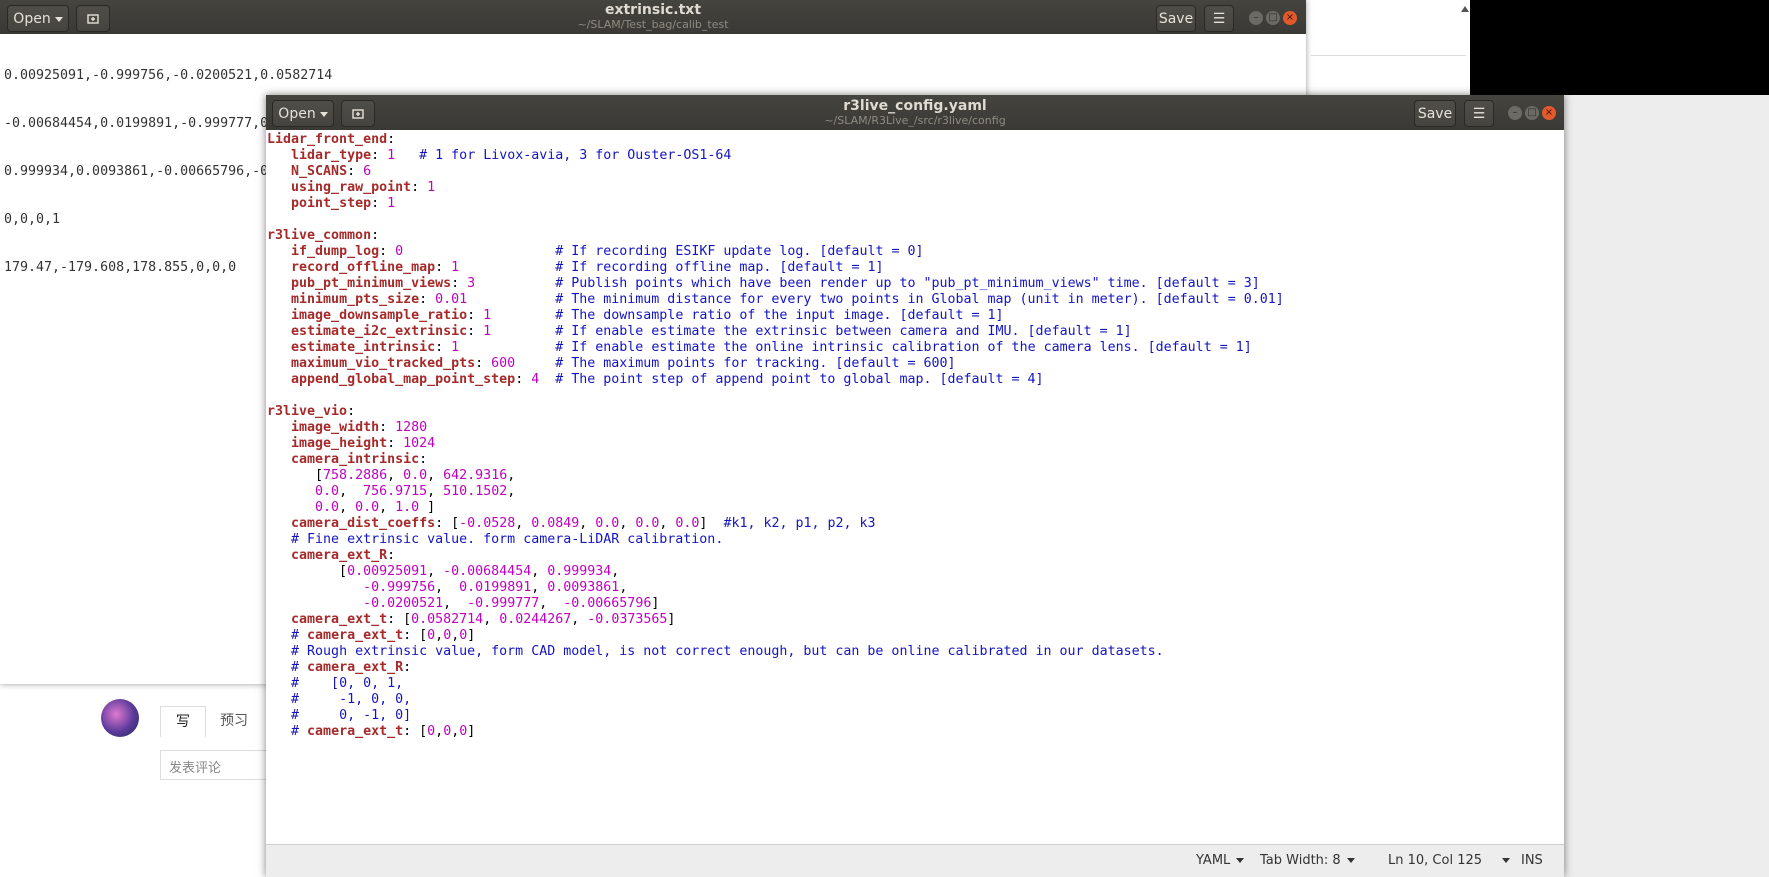 This screenshot has width=1769, height=877. Describe the element at coordinates (351, 715) in the screenshot. I see `code-comment: # 0, -1, 0]` at that location.